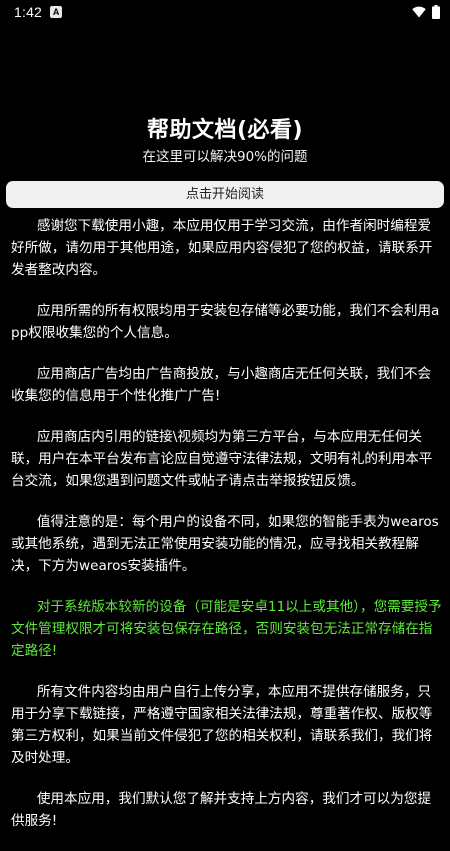  I want to click on page-subtitle: 在这里可以解决90%的问题, so click(225, 157).